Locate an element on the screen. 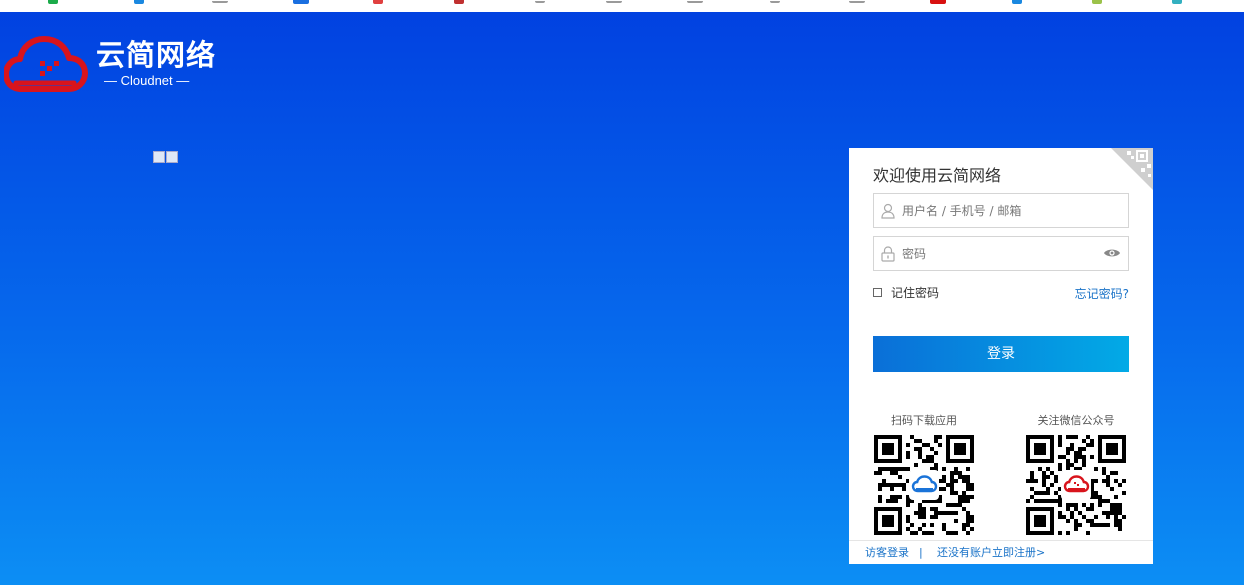  brand-subtitle: — Cloudnet — is located at coordinates (147, 80).